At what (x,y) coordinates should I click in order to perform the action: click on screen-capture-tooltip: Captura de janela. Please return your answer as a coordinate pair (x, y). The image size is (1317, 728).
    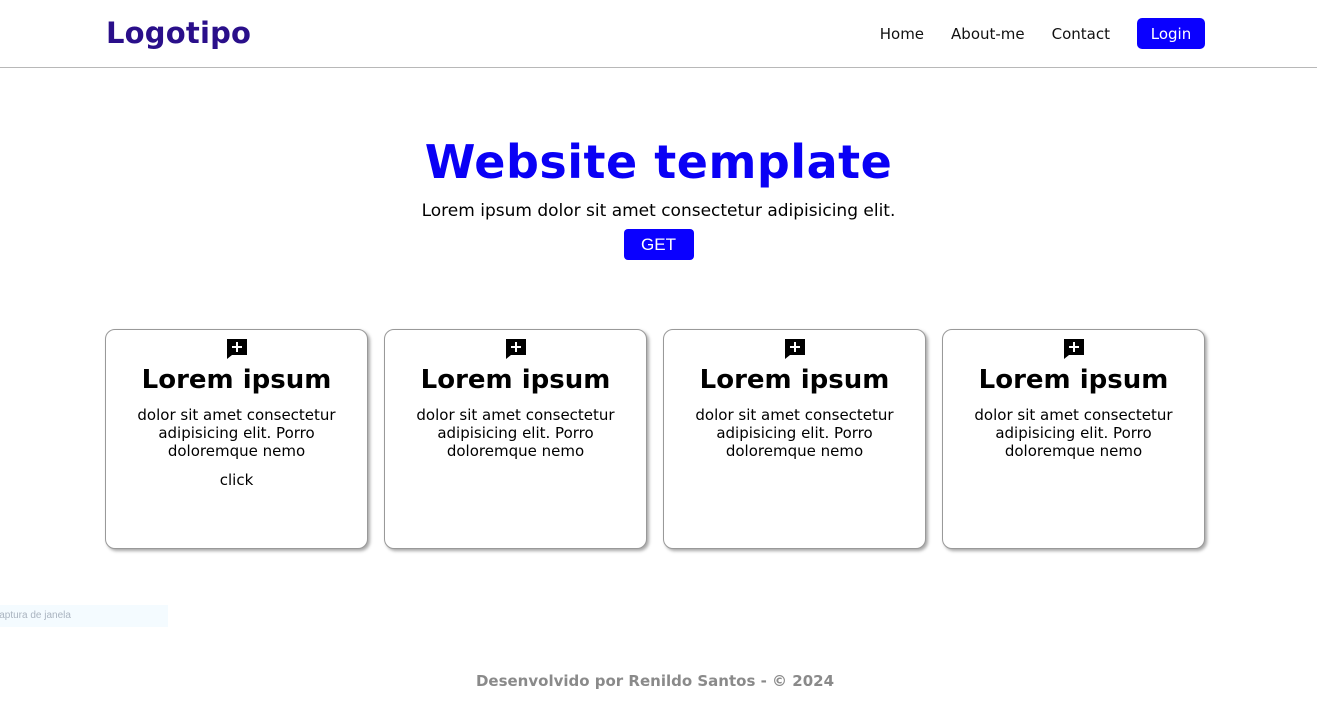
    Looking at the image, I should click on (84, 616).